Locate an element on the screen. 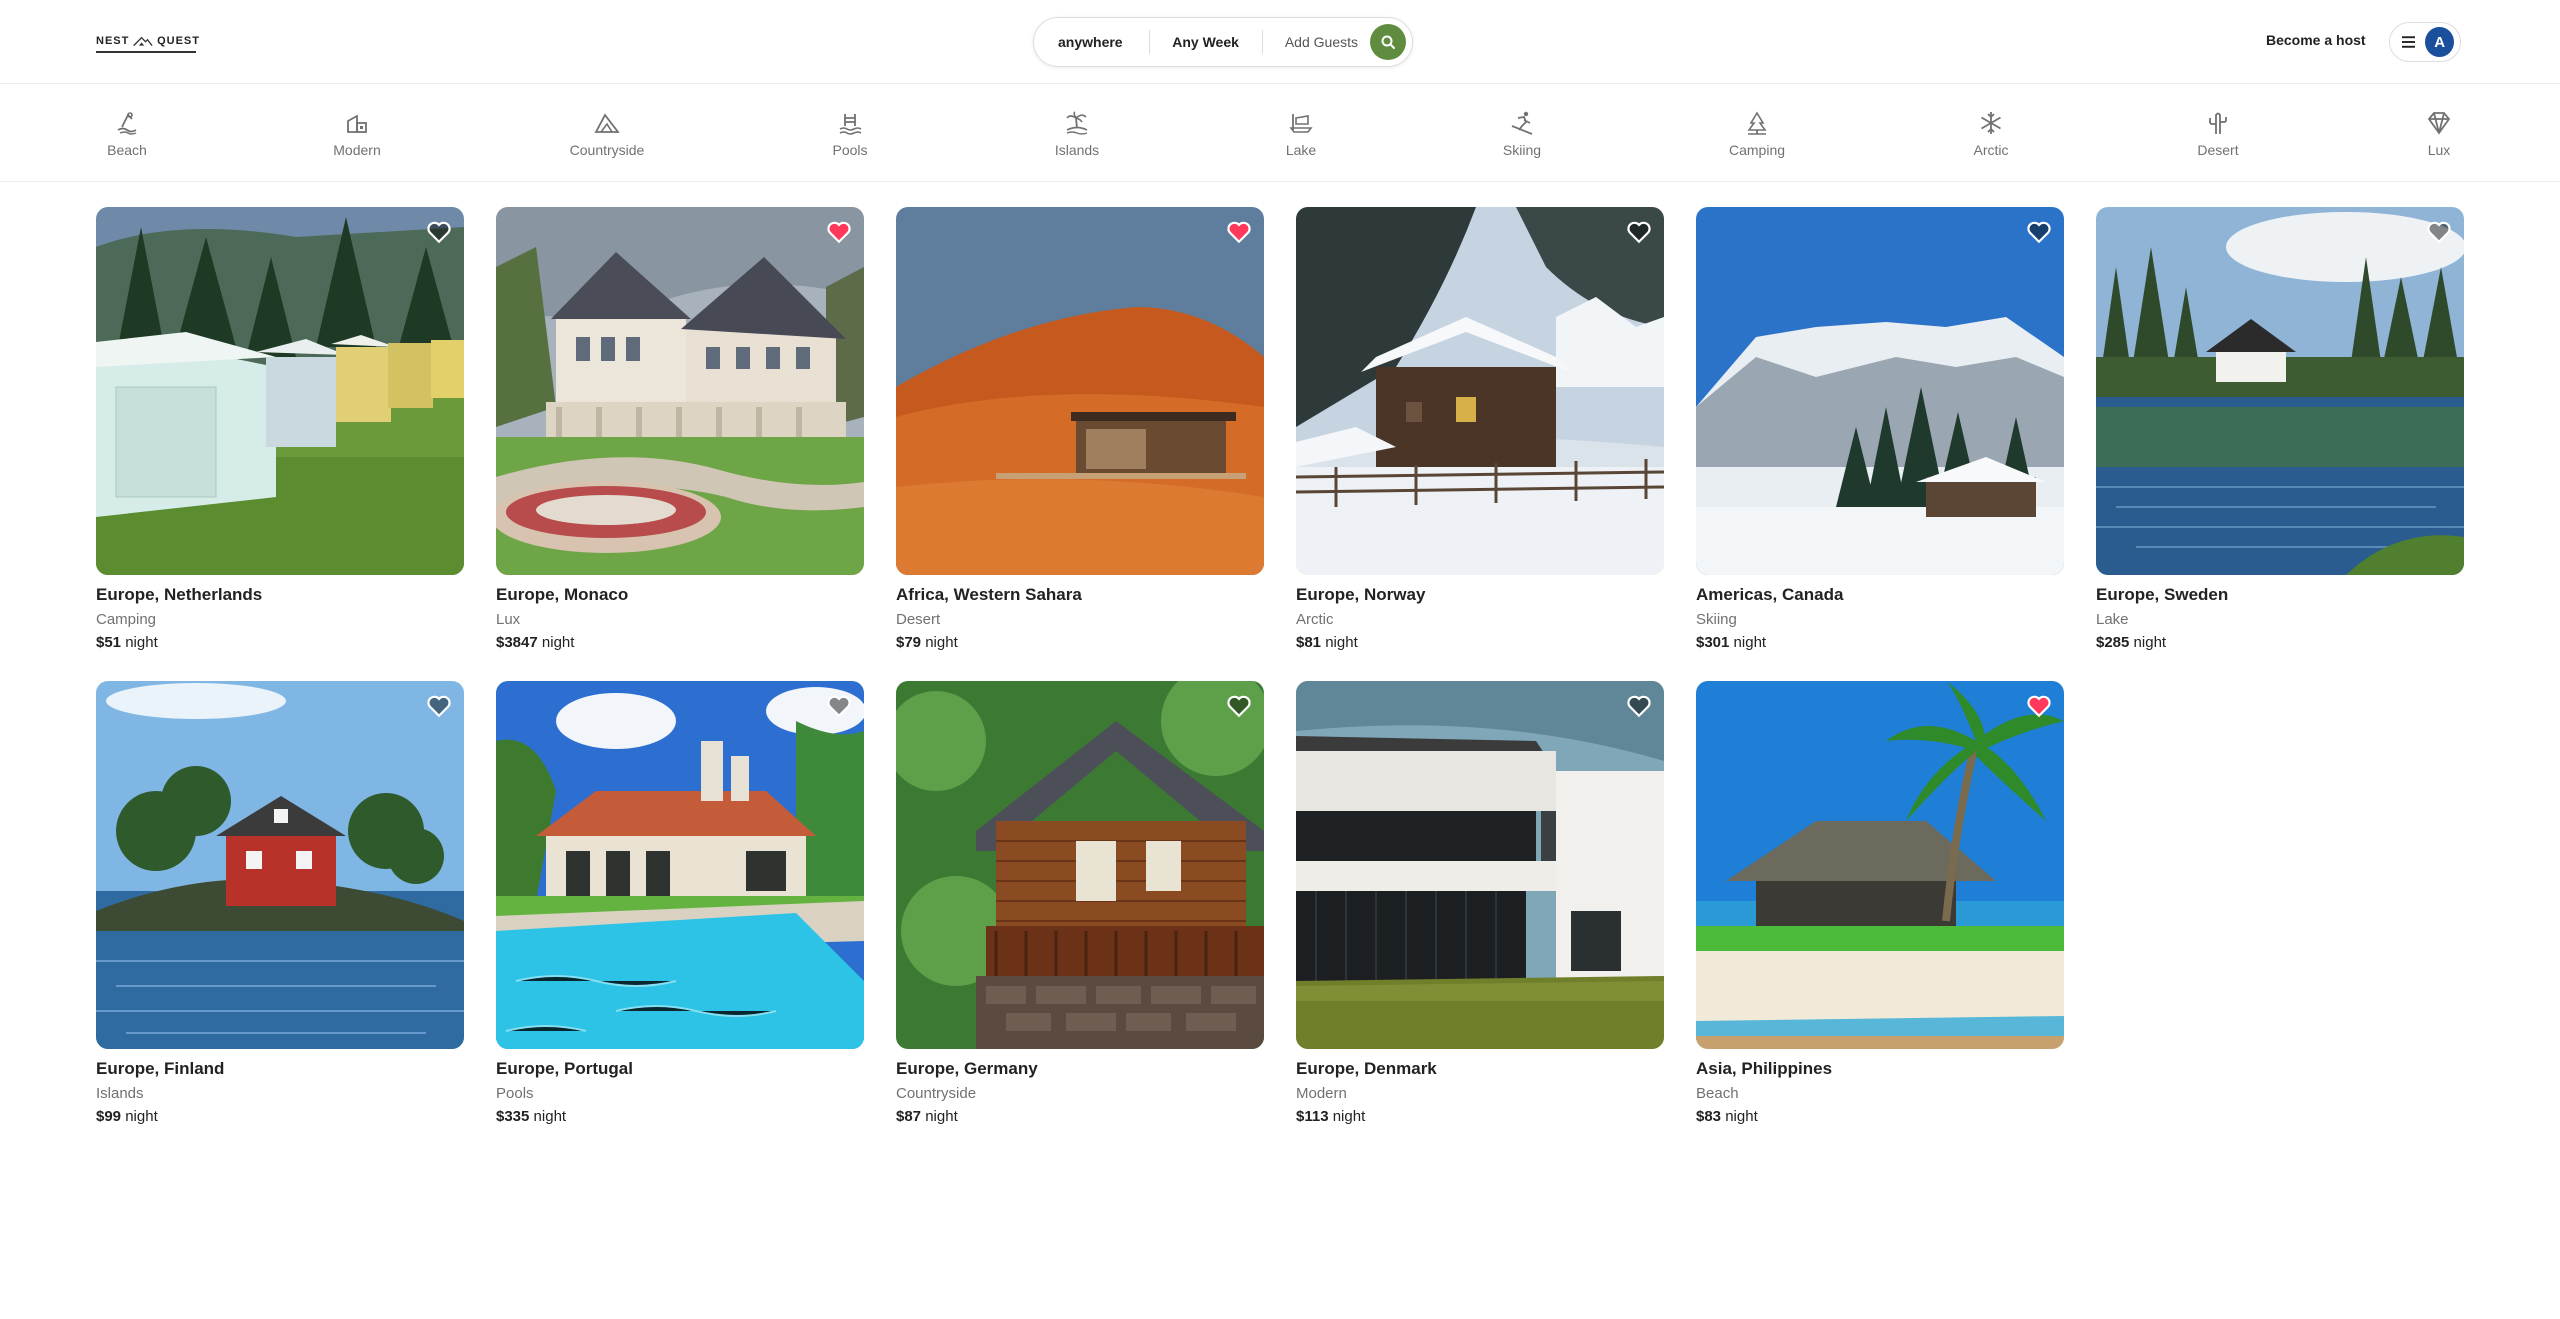  logo-word-2: QUEST is located at coordinates (178, 41).